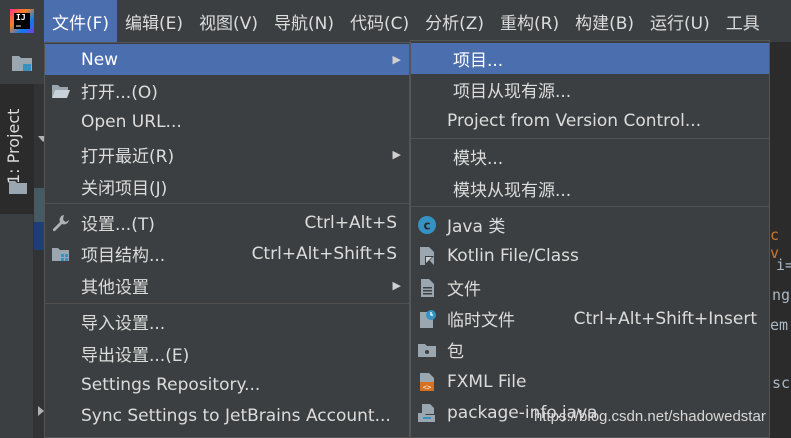 This screenshot has width=791, height=438. Describe the element at coordinates (124, 189) in the screenshot. I see `menu-item-label: 关闭项目(J)` at that location.